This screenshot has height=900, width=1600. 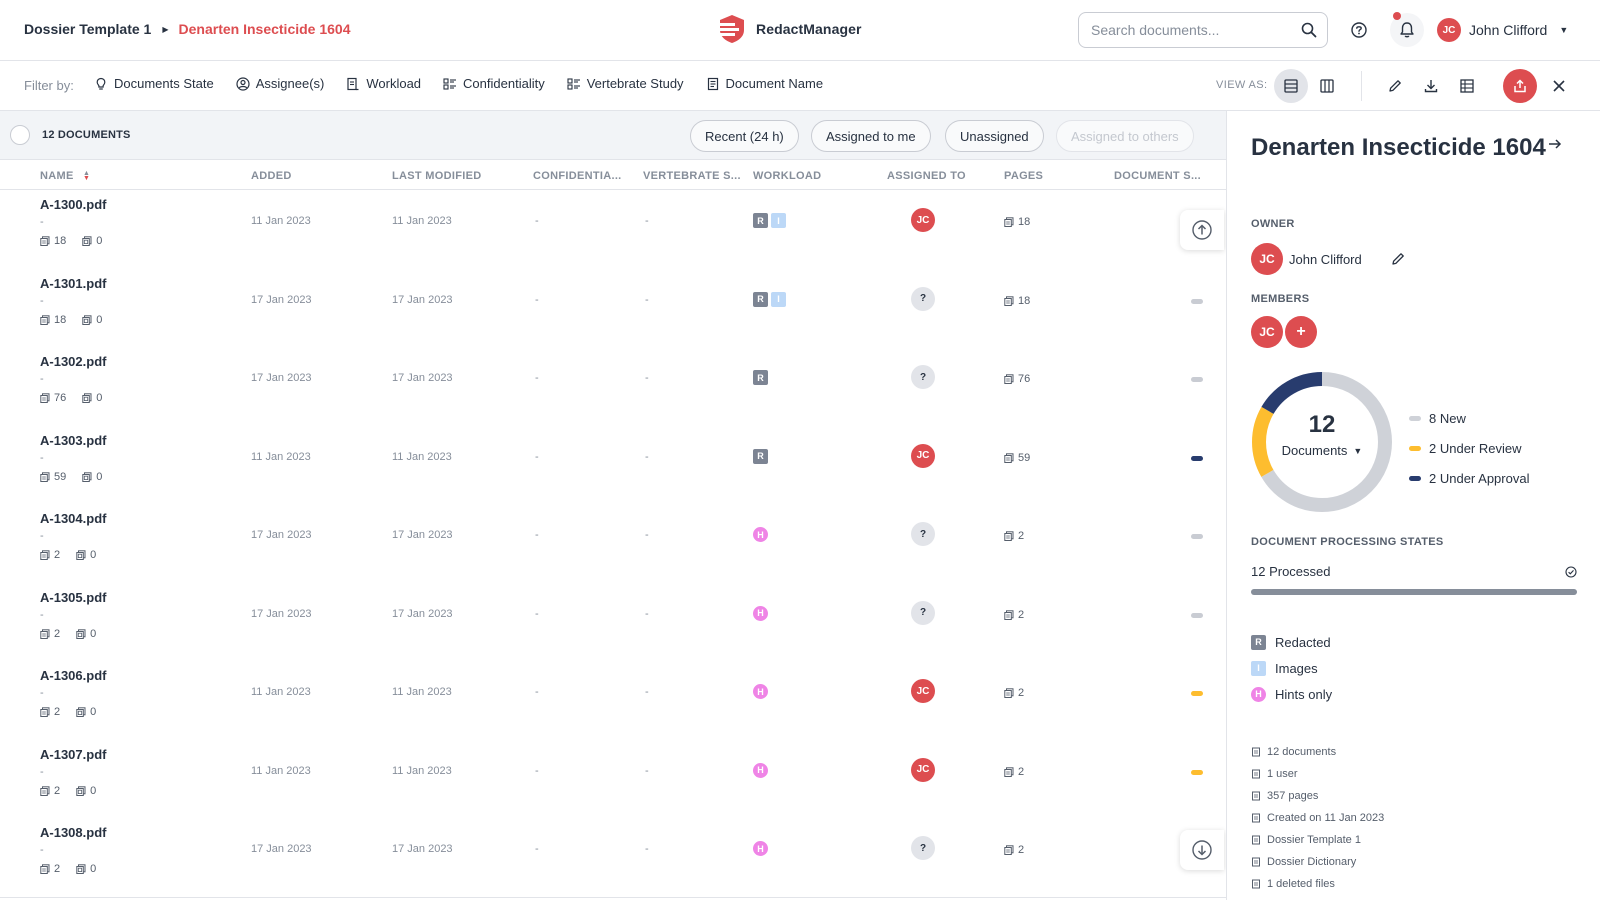 I want to click on breadcrumb-parent: Dossier Template 1, so click(x=87, y=29).